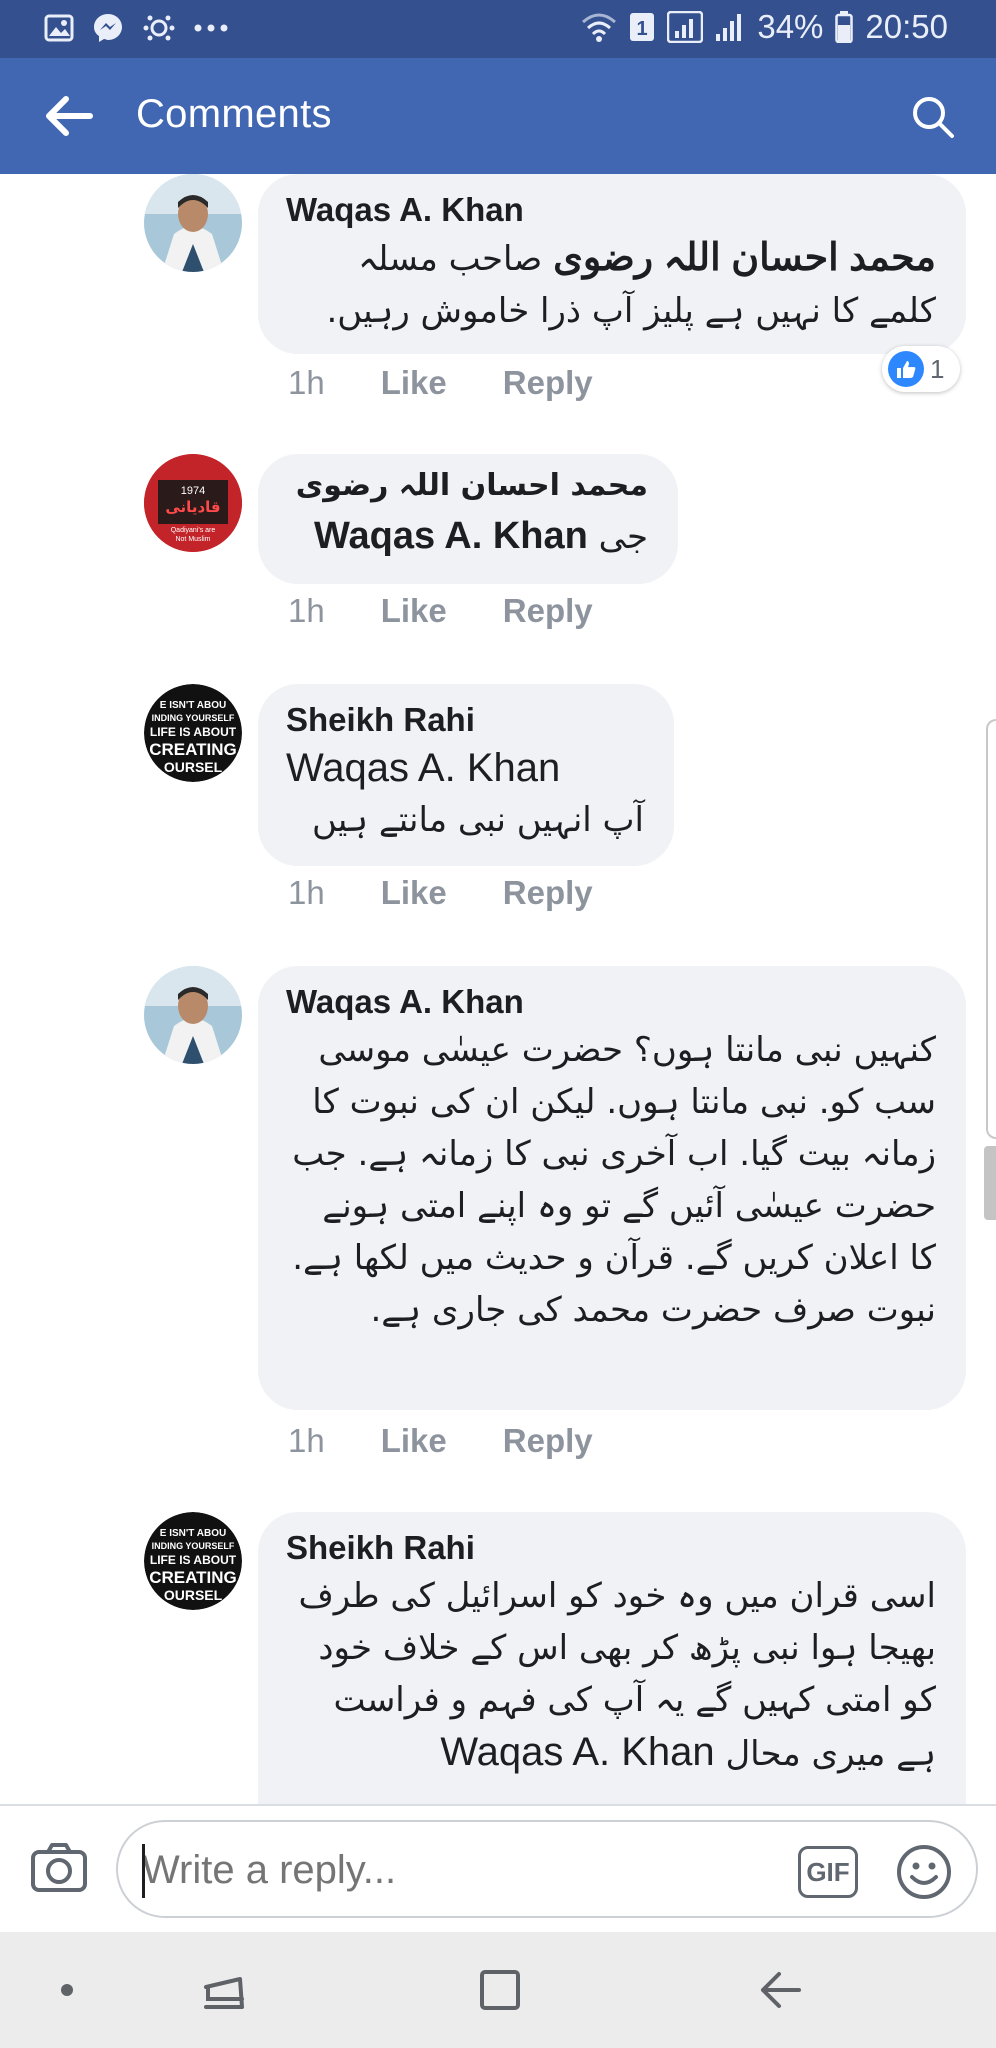 The height and width of the screenshot is (2048, 996). I want to click on search-button, so click(933, 117).